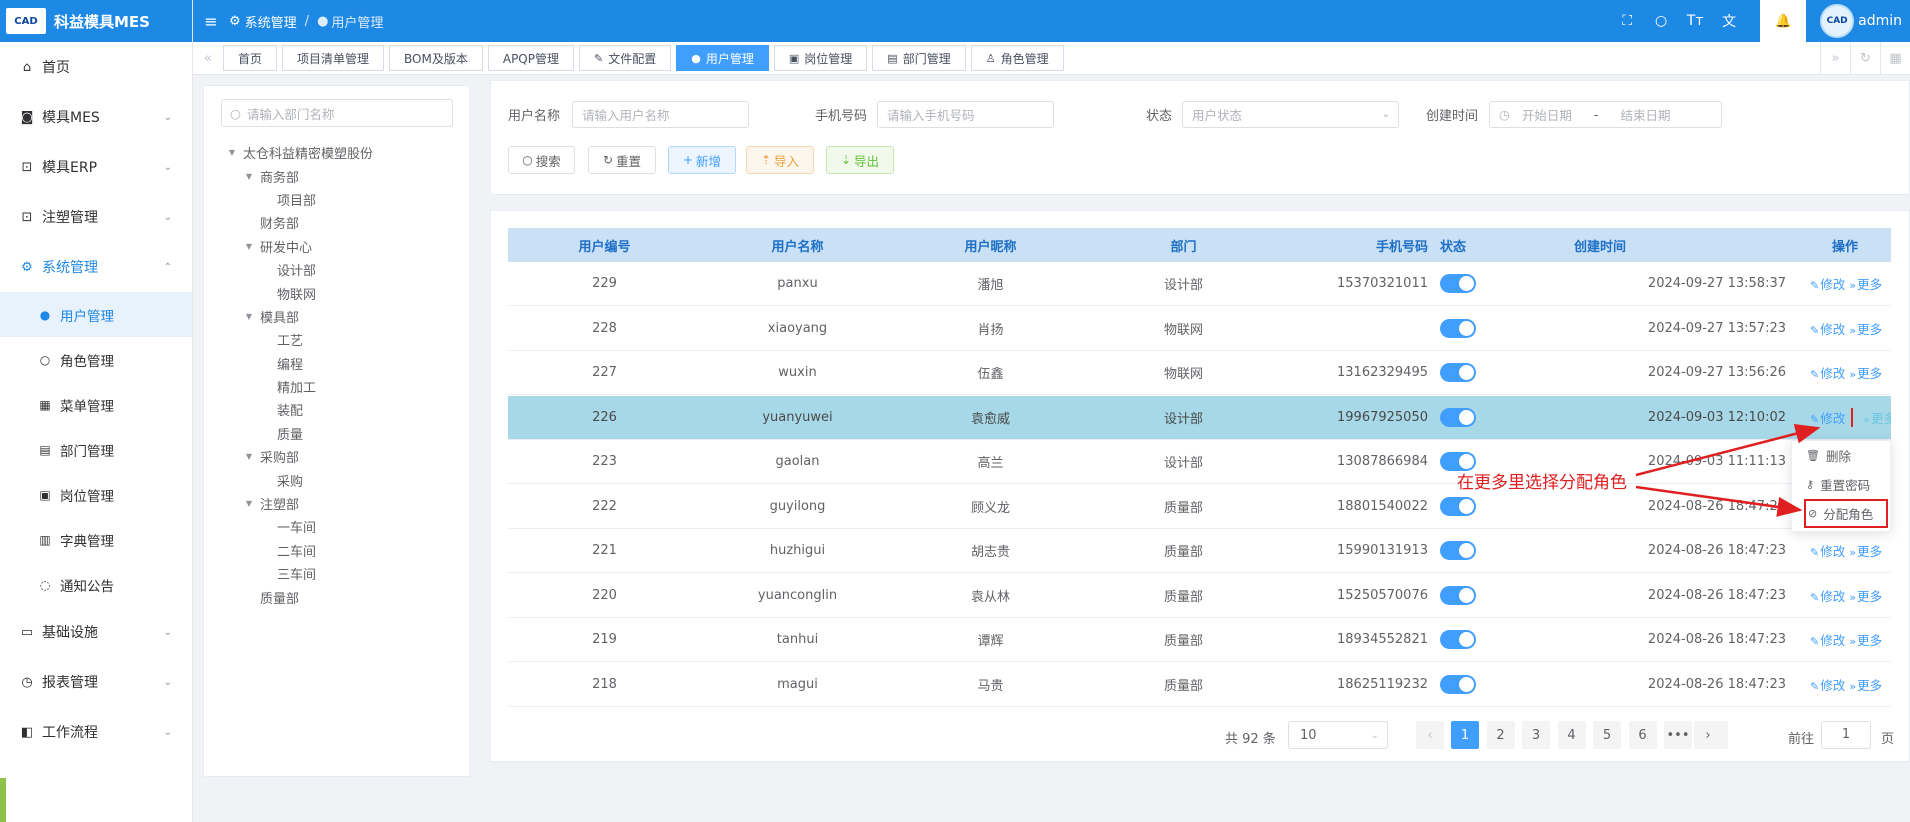 This screenshot has width=1910, height=822. Describe the element at coordinates (1571, 735) in the screenshot. I see `page-button: 4` at that location.